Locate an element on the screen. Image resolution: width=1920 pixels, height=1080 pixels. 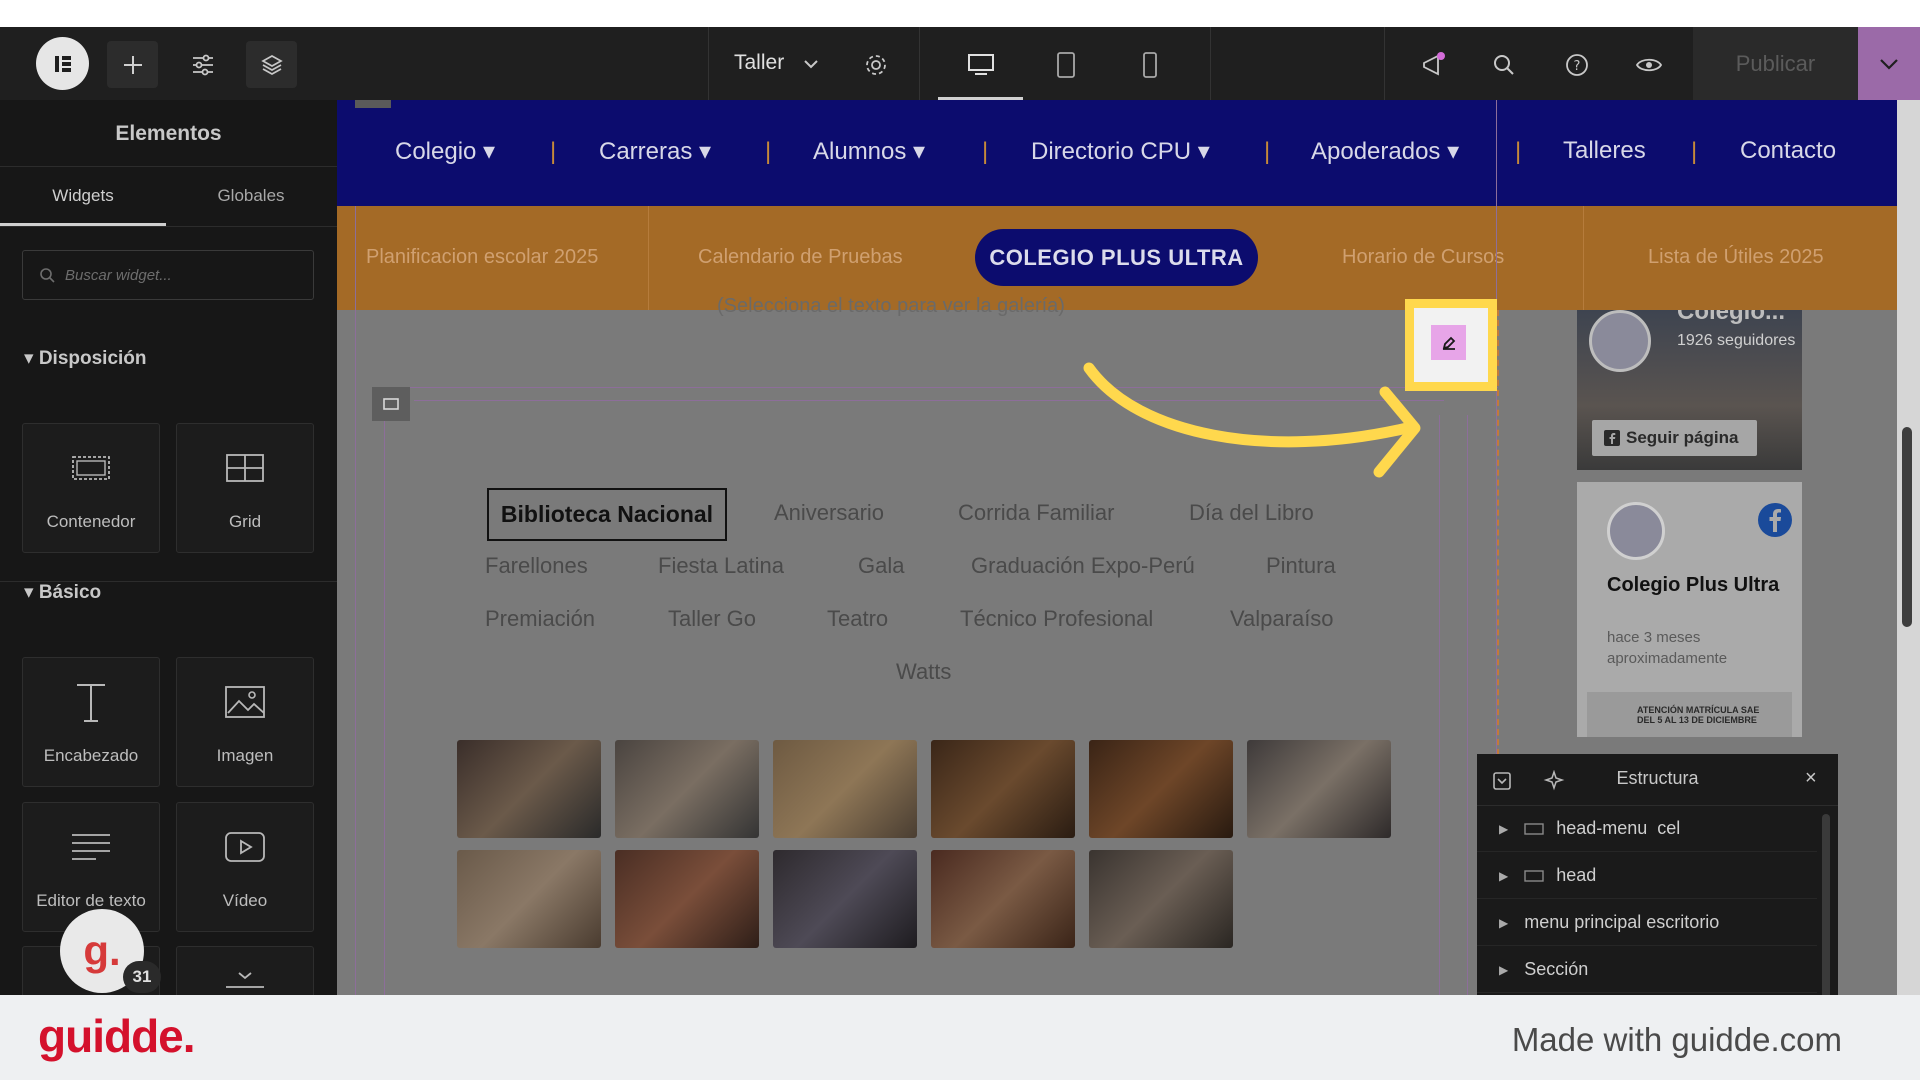
gallery-filter: Aniversario is located at coordinates (829, 513).